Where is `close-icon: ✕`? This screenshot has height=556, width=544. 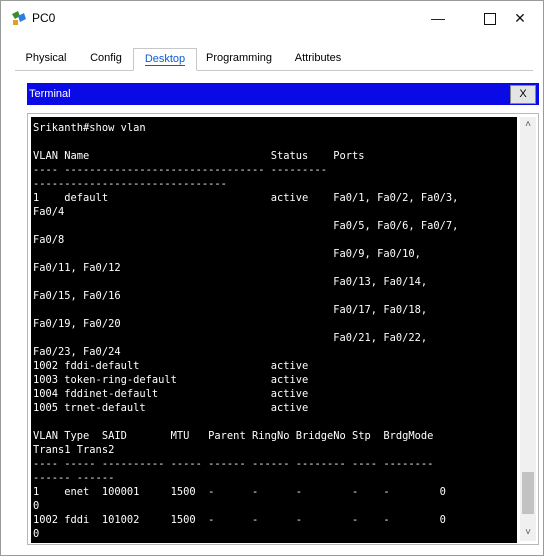 close-icon: ✕ is located at coordinates (520, 18).